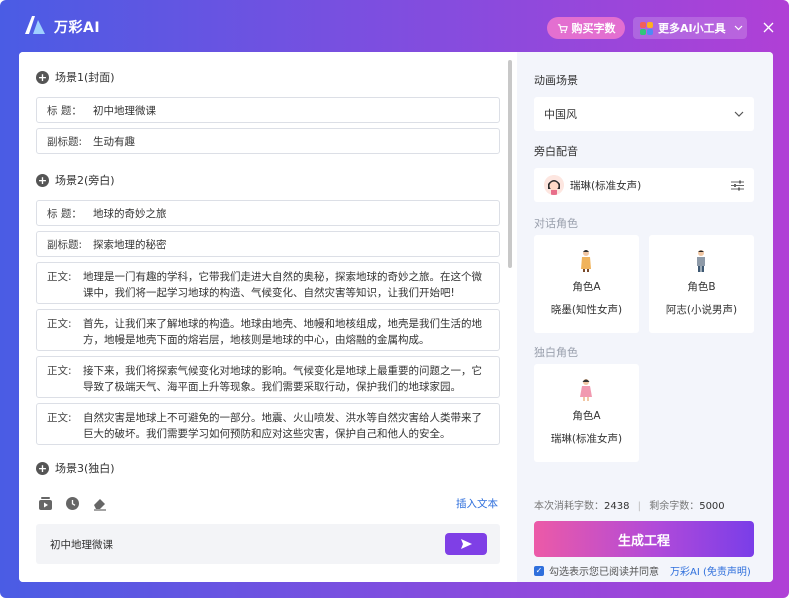  What do you see at coordinates (477, 503) in the screenshot?
I see `insert-text-link: 插入文本` at bounding box center [477, 503].